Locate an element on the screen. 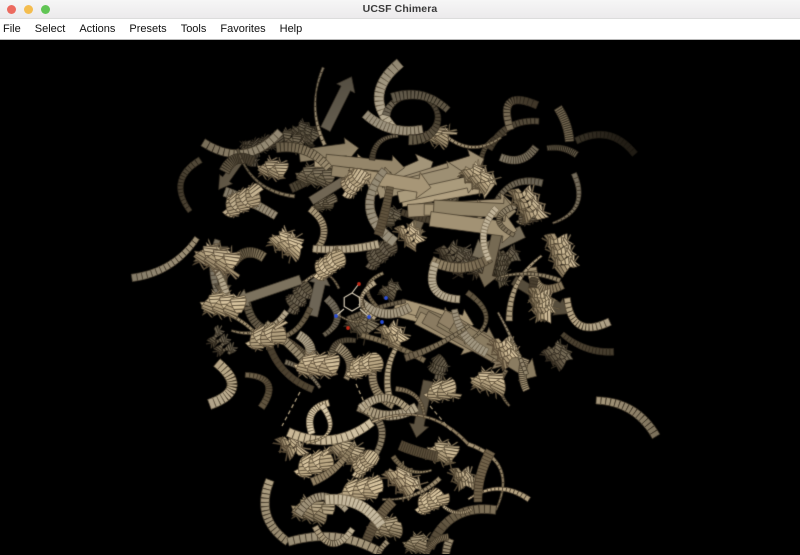 The width and height of the screenshot is (800, 555). title-bar: UCSF Chimera is located at coordinates (400, 9).